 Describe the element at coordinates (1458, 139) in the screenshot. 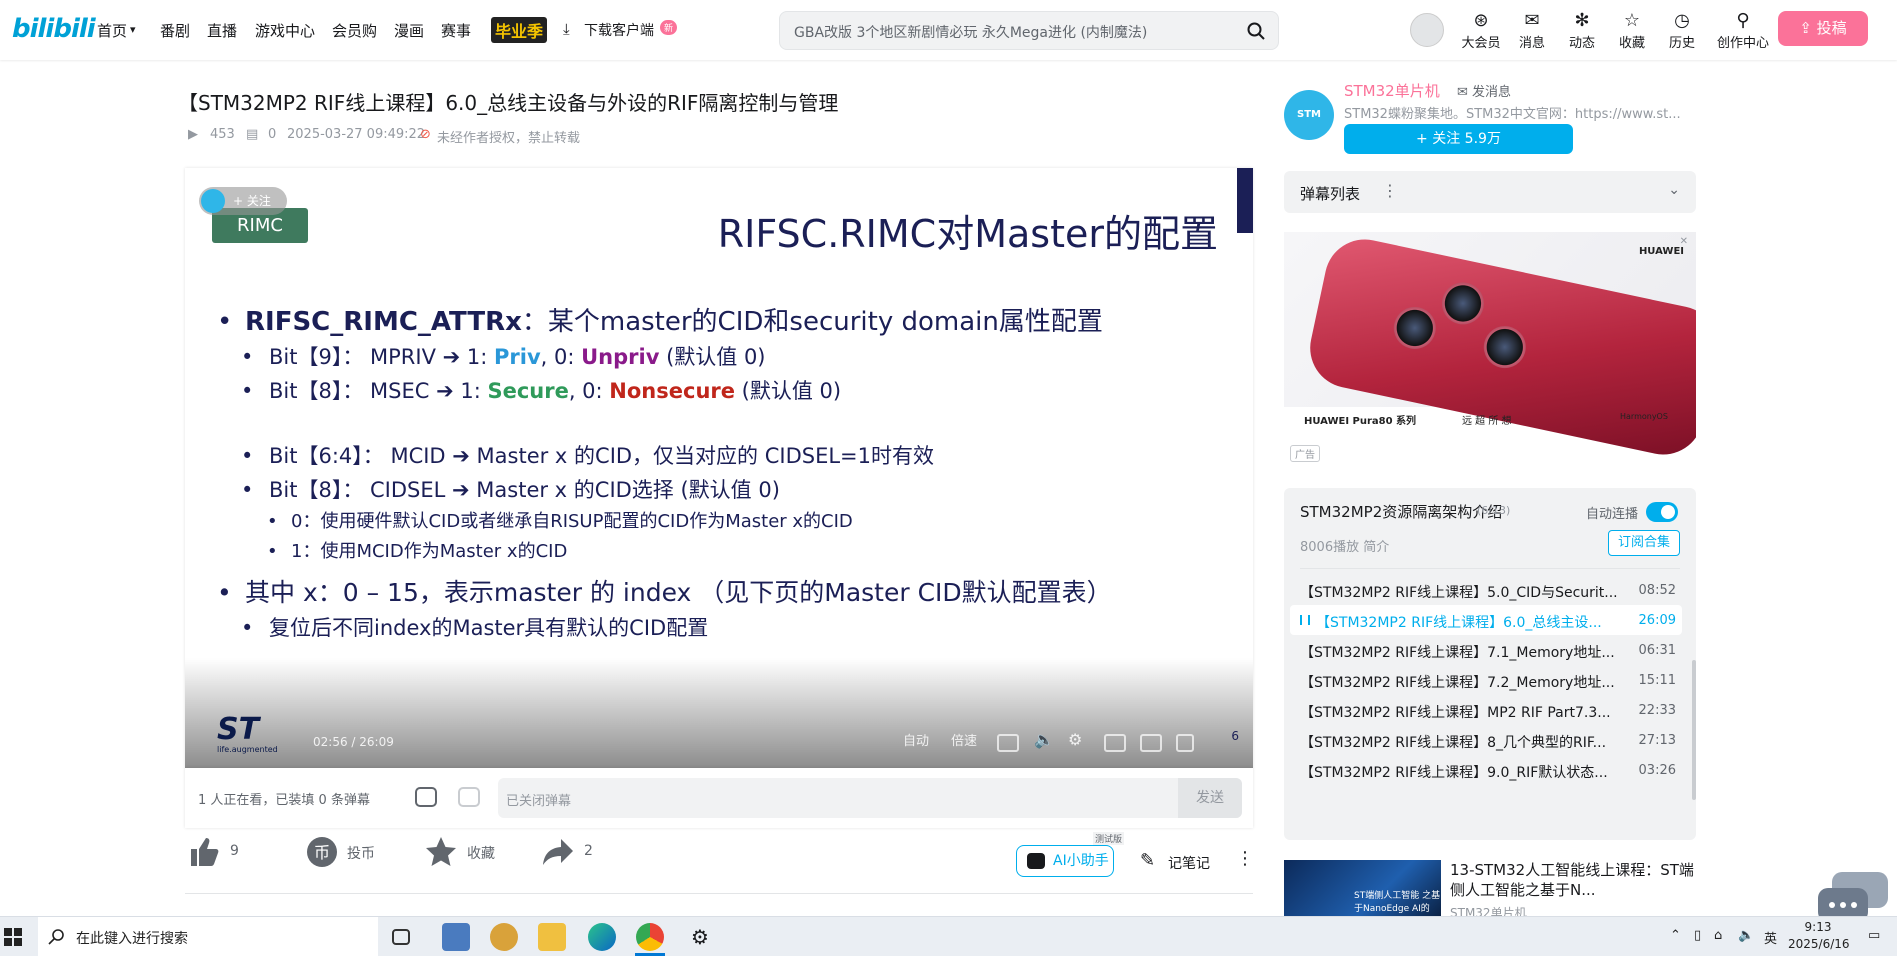

I see `follow-button: + 关注 5.9万` at that location.